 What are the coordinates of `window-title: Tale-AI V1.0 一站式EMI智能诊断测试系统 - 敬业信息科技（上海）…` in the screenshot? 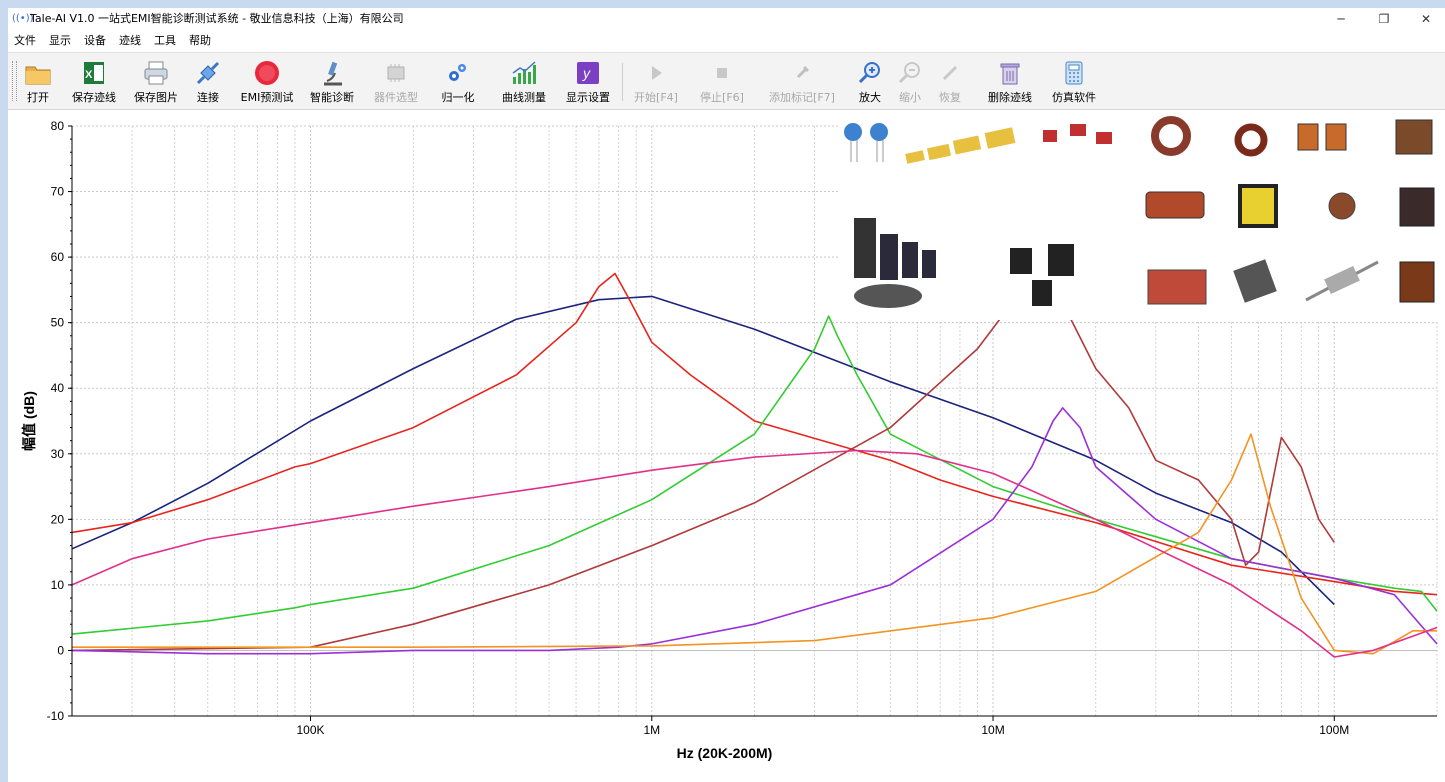 It's located at (217, 18).